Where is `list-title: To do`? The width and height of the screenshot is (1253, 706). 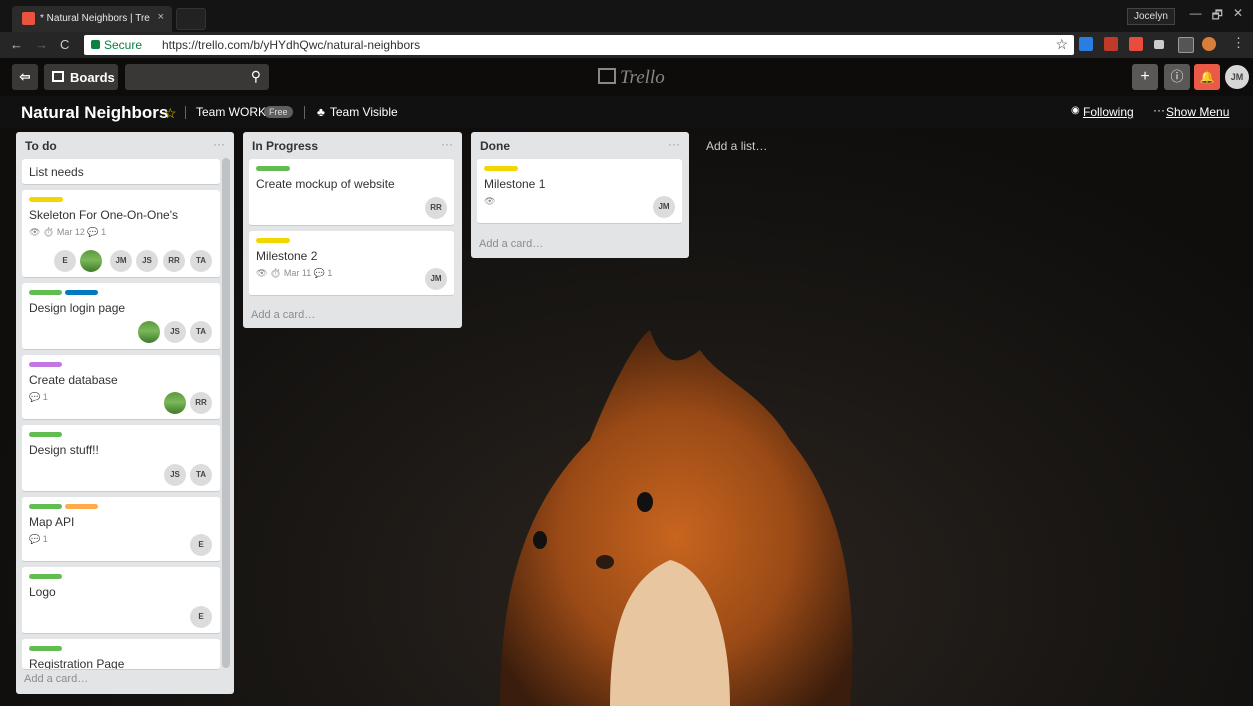
list-title: To do is located at coordinates (41, 146).